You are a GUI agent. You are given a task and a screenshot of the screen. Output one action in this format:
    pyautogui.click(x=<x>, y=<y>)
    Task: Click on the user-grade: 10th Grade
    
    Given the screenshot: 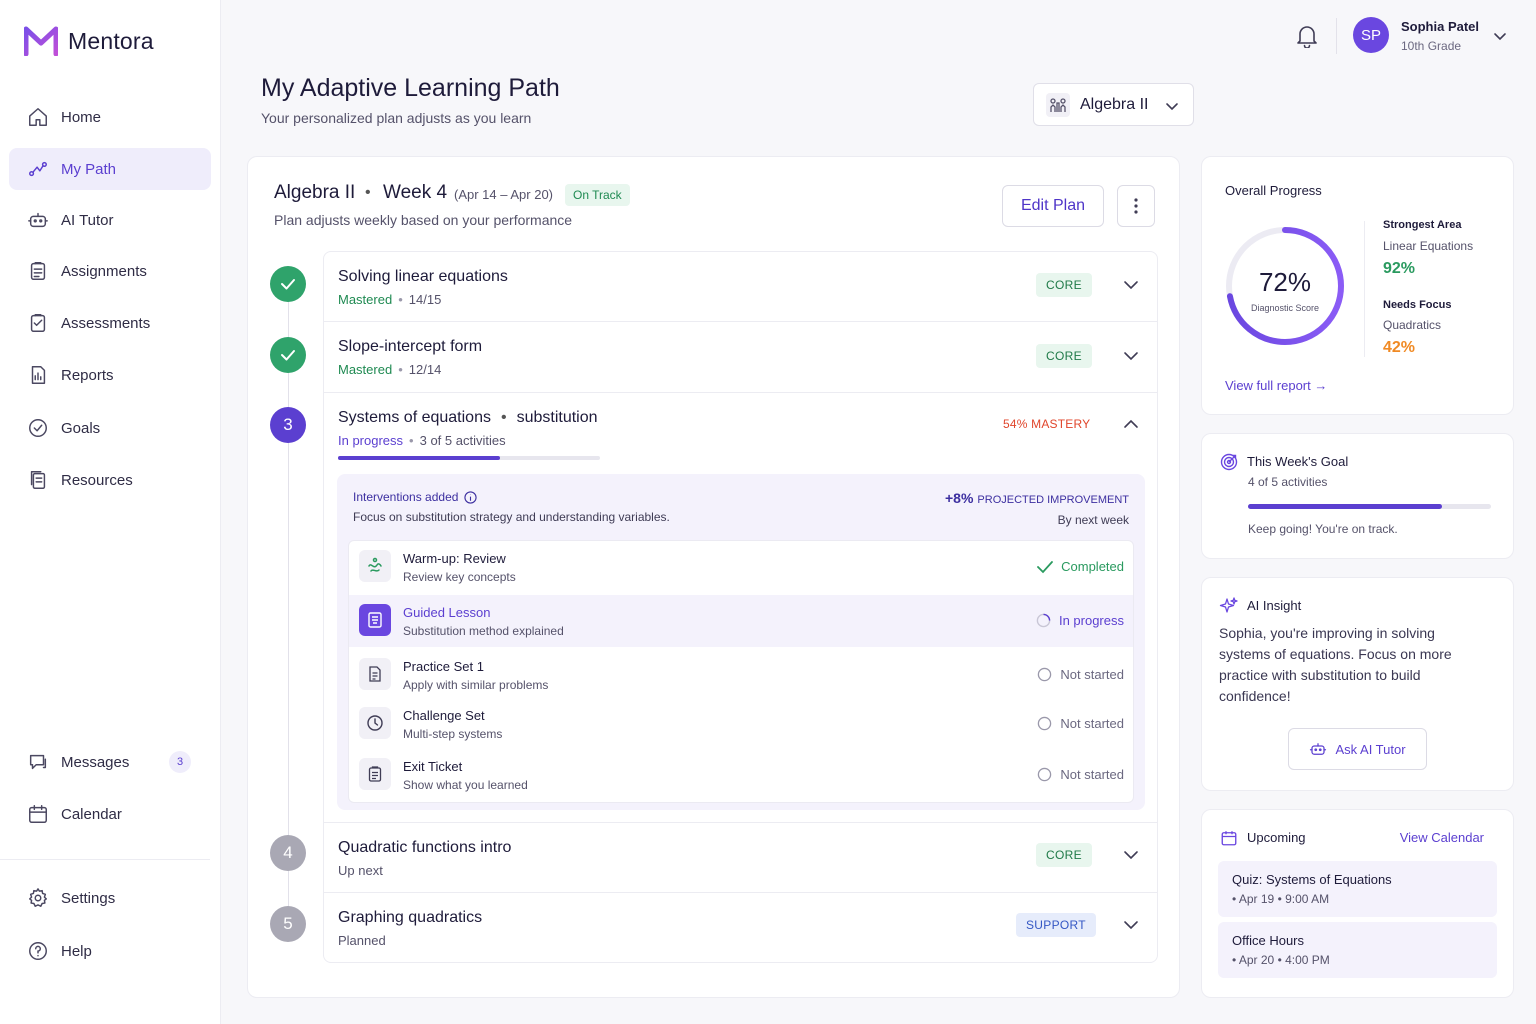 What is the action you would take?
    pyautogui.click(x=1431, y=46)
    